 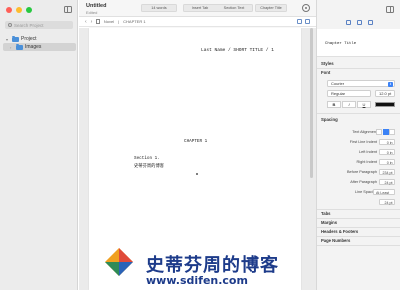 What do you see at coordinates (348, 22) in the screenshot?
I see `format-tab-icon` at bounding box center [348, 22].